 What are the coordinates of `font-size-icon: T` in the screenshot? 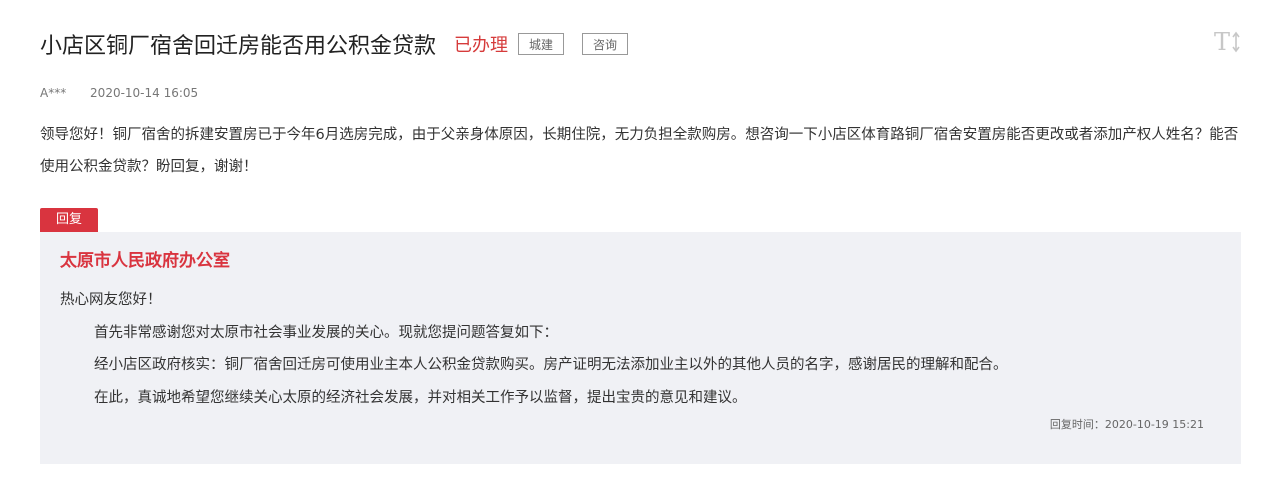 It's located at (1227, 42).